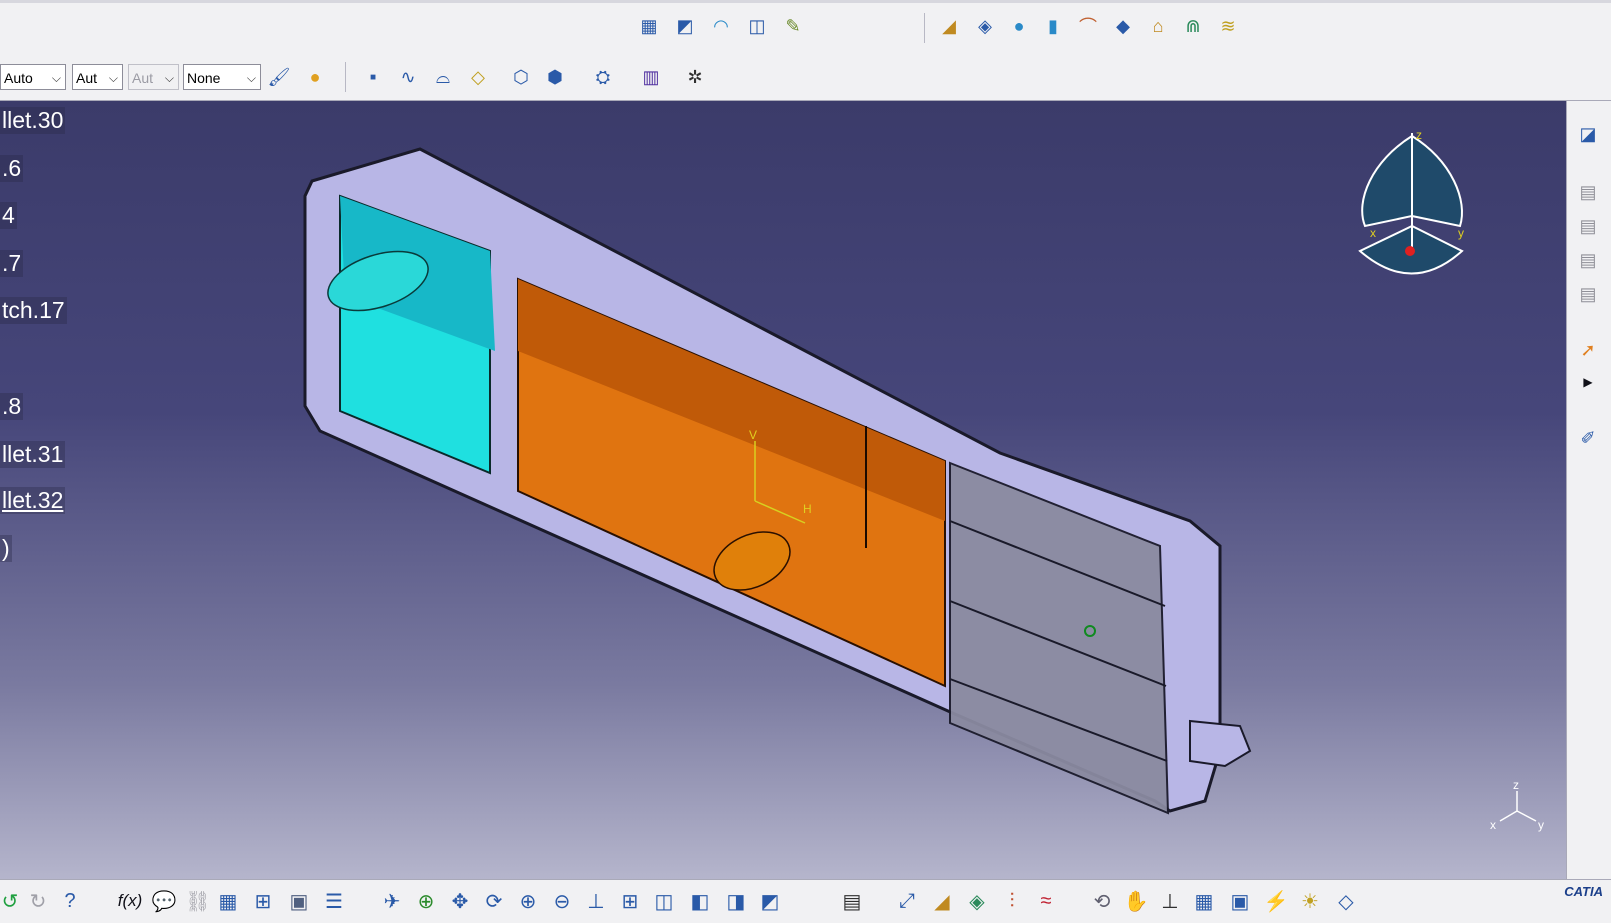  What do you see at coordinates (1228, 26) in the screenshot?
I see `join-surface-icon: ≋` at bounding box center [1228, 26].